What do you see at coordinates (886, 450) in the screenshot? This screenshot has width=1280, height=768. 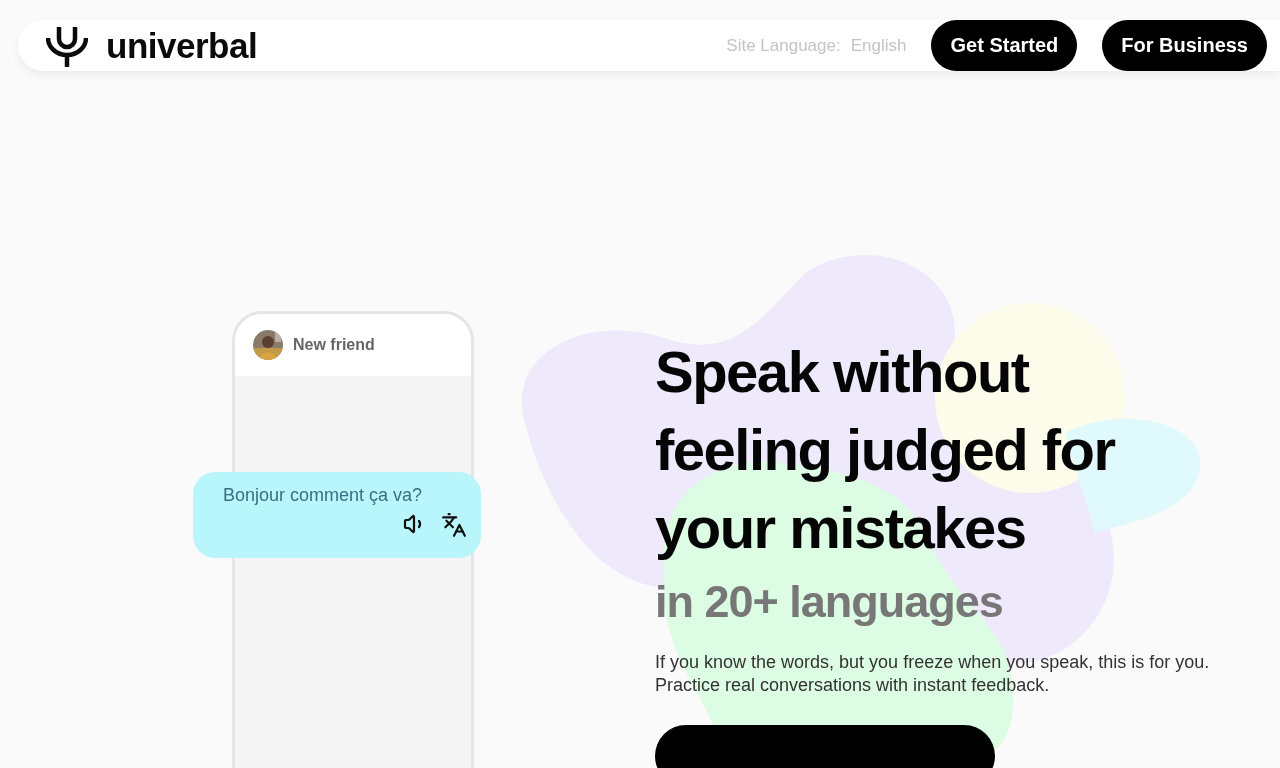 I see `hero-heading: Speak without feeling judged for your mistakes` at bounding box center [886, 450].